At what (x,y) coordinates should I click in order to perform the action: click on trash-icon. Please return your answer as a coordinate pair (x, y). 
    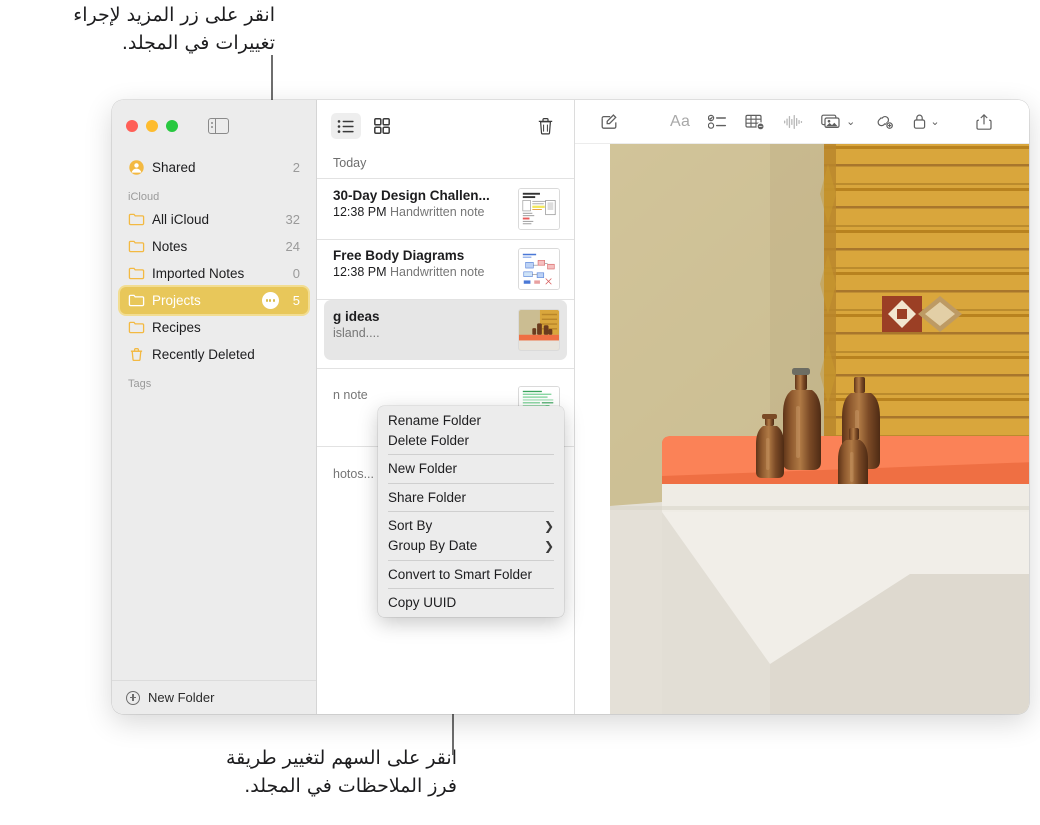
    Looking at the image, I should click on (545, 126).